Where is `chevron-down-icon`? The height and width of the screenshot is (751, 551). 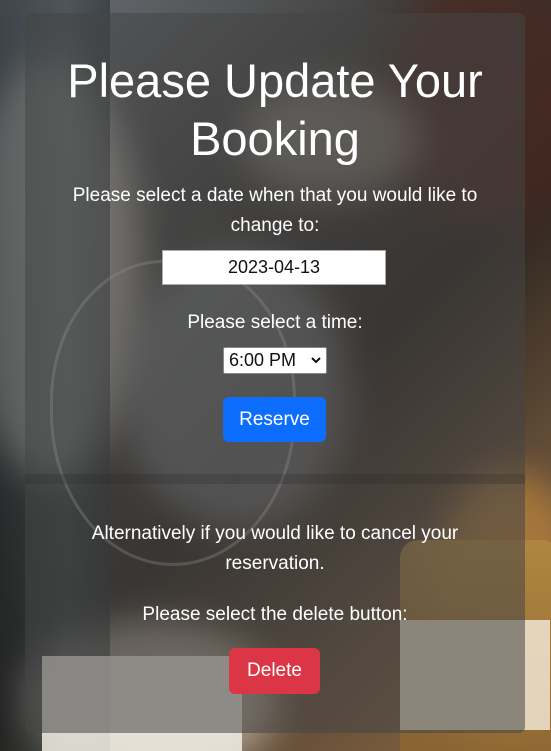
chevron-down-icon is located at coordinates (316, 364).